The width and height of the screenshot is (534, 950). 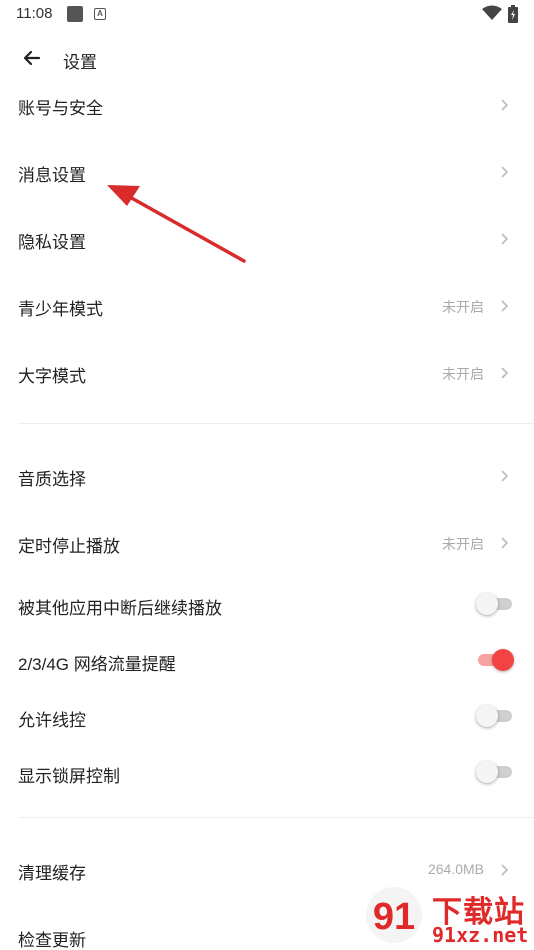 What do you see at coordinates (267, 543) in the screenshot?
I see `settings-item-sleep-timer: 定时停止播放 未开启` at bounding box center [267, 543].